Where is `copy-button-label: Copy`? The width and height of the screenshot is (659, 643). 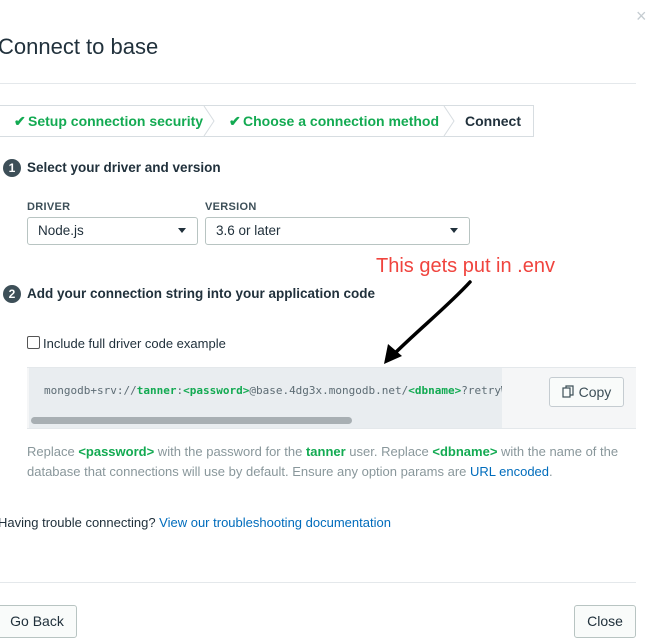 copy-button-label: Copy is located at coordinates (595, 392).